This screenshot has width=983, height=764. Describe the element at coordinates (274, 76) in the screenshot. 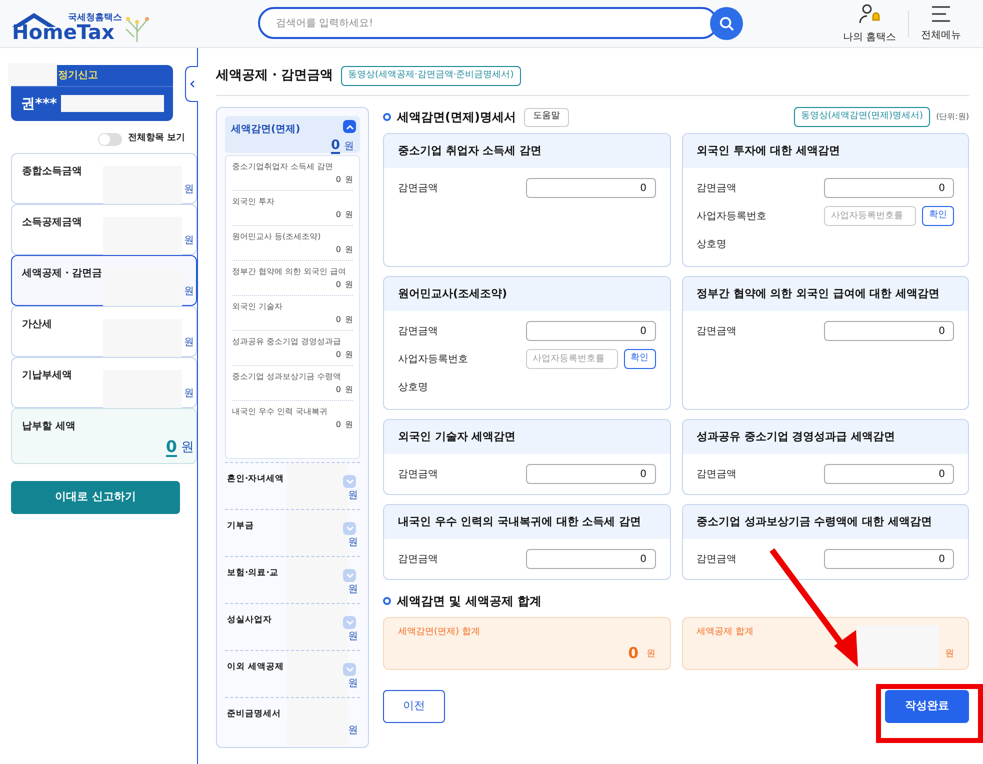

I see `page-title: 세액공제・감면금액` at that location.